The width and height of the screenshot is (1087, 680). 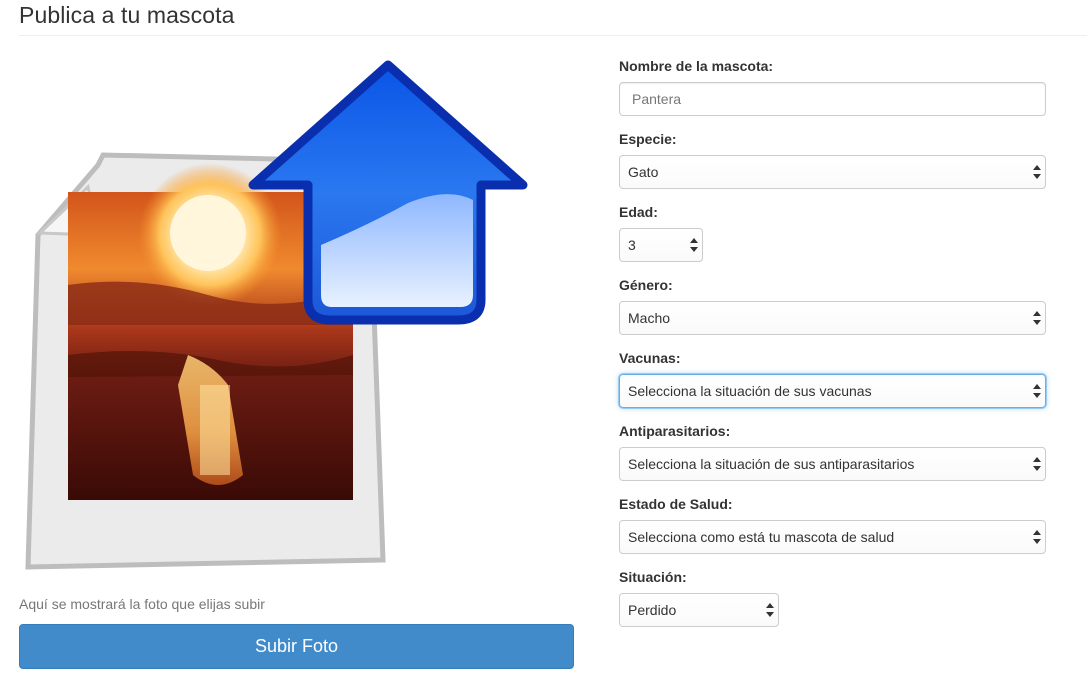 What do you see at coordinates (650, 358) in the screenshot?
I see `vaccines-label: Vacunas:` at bounding box center [650, 358].